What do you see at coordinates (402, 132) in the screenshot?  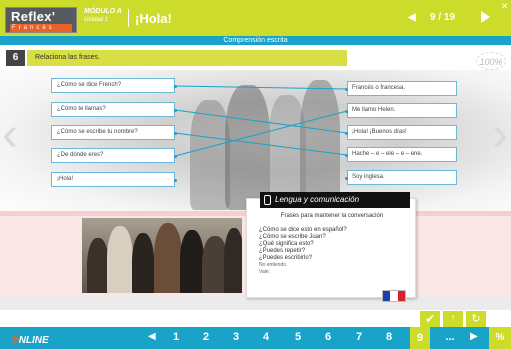 I see `right-item: ¡Hola! ¡Buenos días!` at bounding box center [402, 132].